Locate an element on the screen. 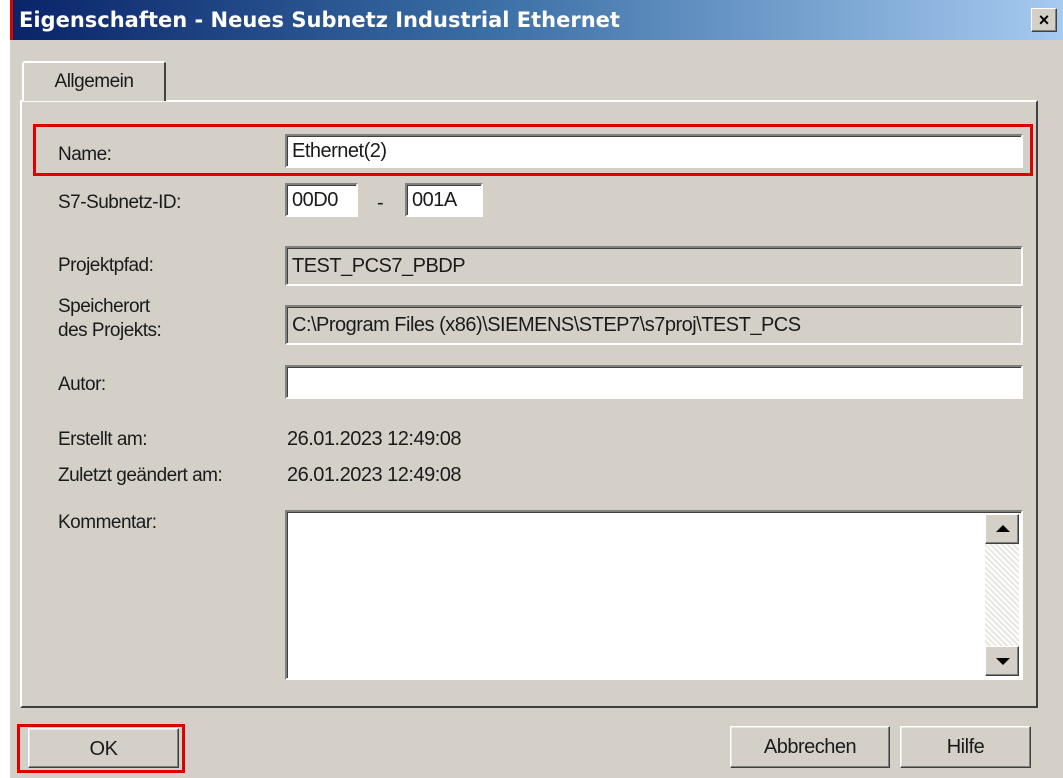 Image resolution: width=1063 pixels, height=778 pixels. ok-button-highlight is located at coordinates (101, 748).